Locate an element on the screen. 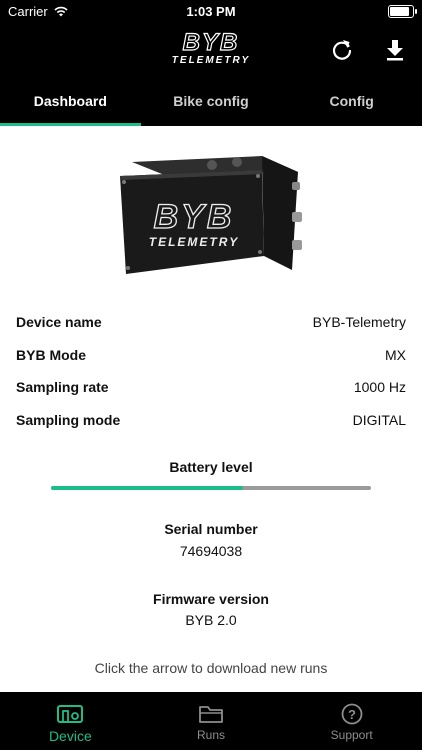 The image size is (422, 750). battery-icon is located at coordinates (402, 11).